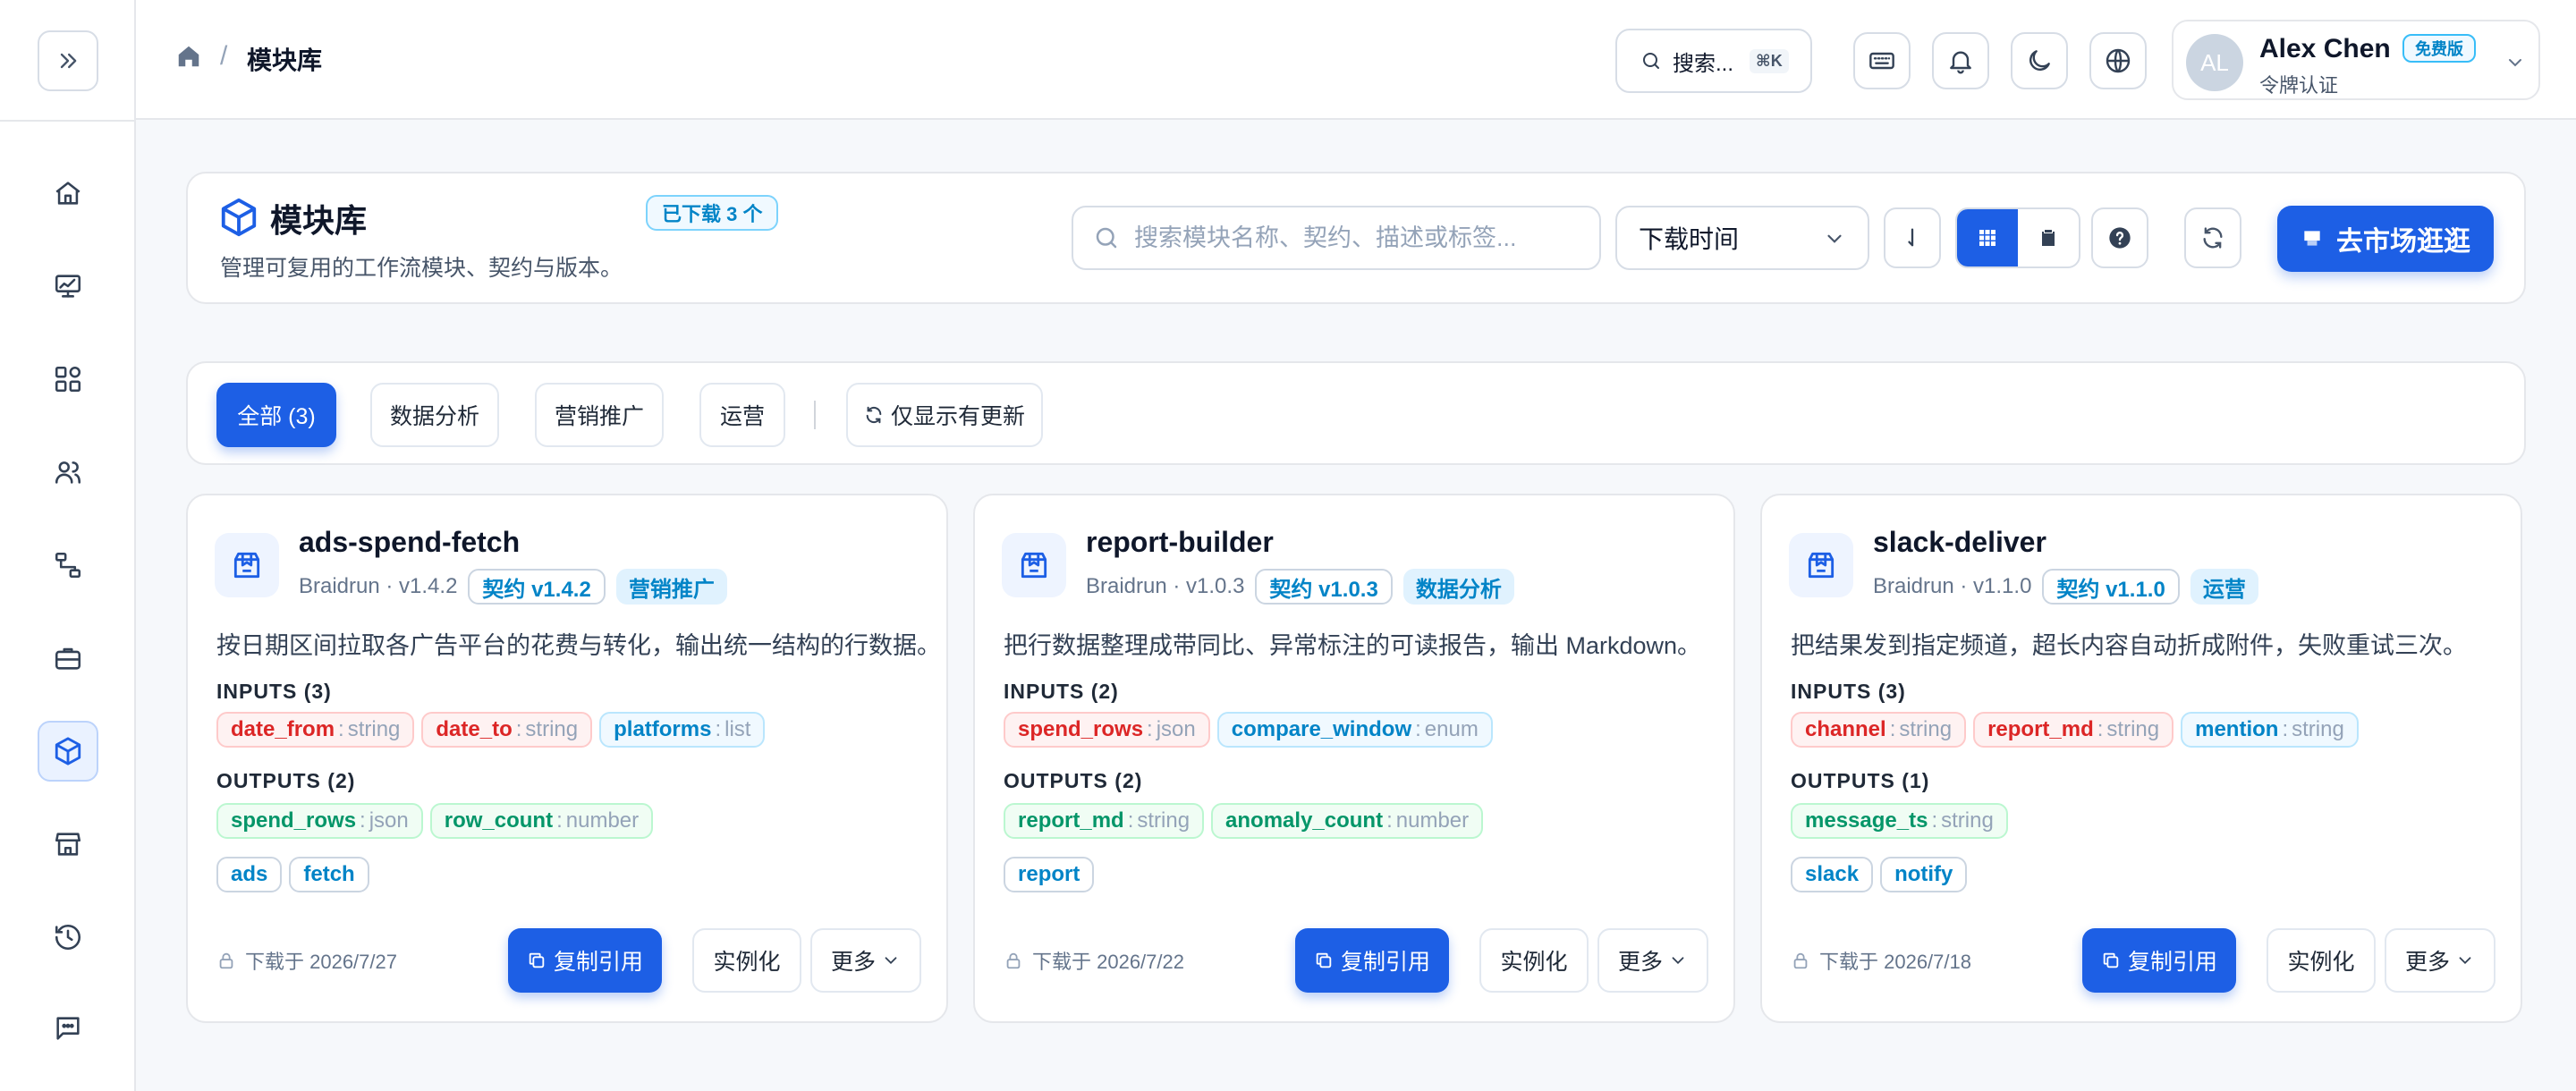  What do you see at coordinates (1987, 237) in the screenshot?
I see `grid-view-button` at bounding box center [1987, 237].